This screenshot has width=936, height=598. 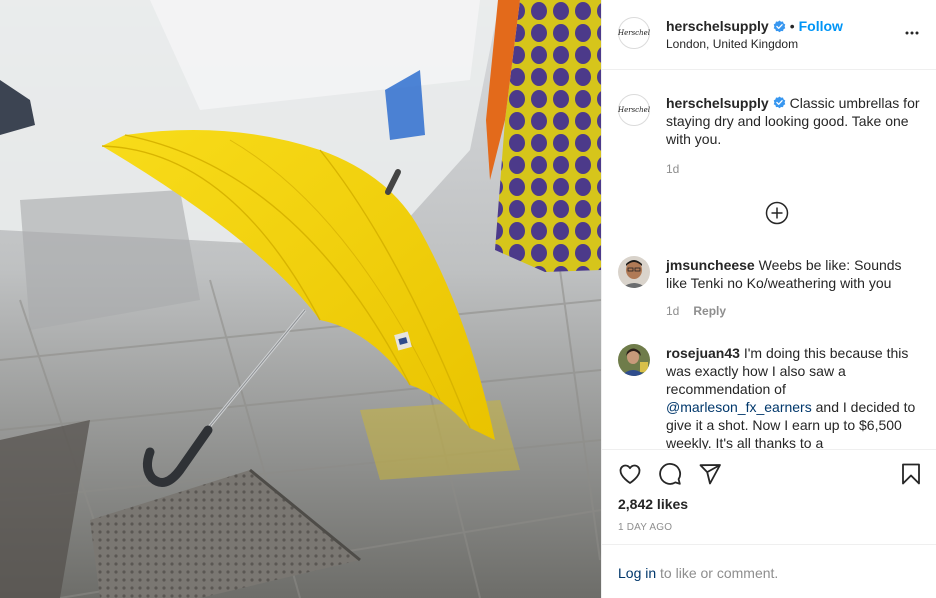 I want to click on plus-circle-icon, so click(x=777, y=213).